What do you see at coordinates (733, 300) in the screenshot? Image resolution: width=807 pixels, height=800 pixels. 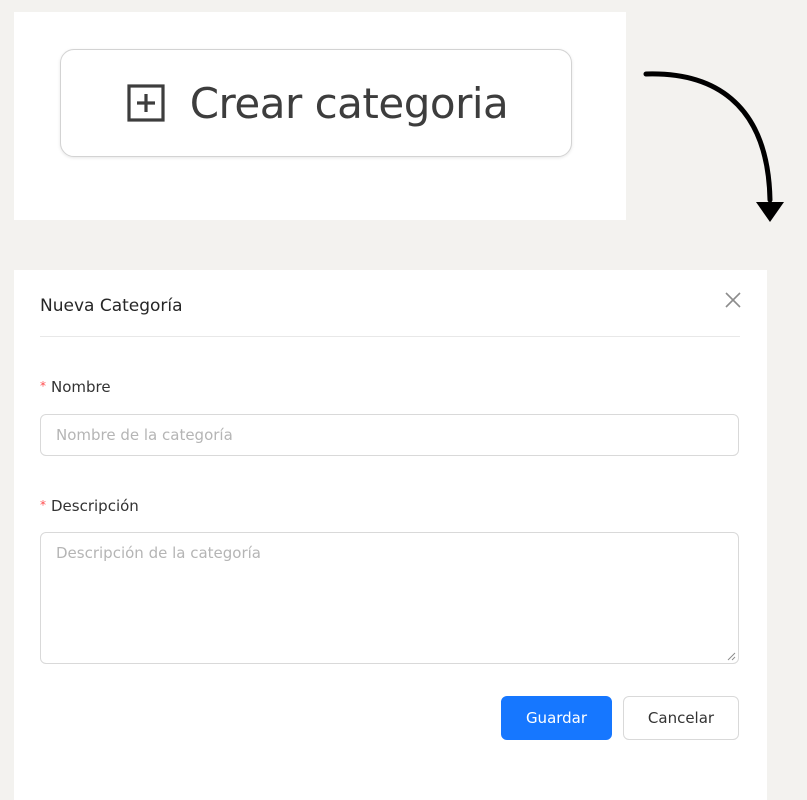 I see `close-icon` at bounding box center [733, 300].